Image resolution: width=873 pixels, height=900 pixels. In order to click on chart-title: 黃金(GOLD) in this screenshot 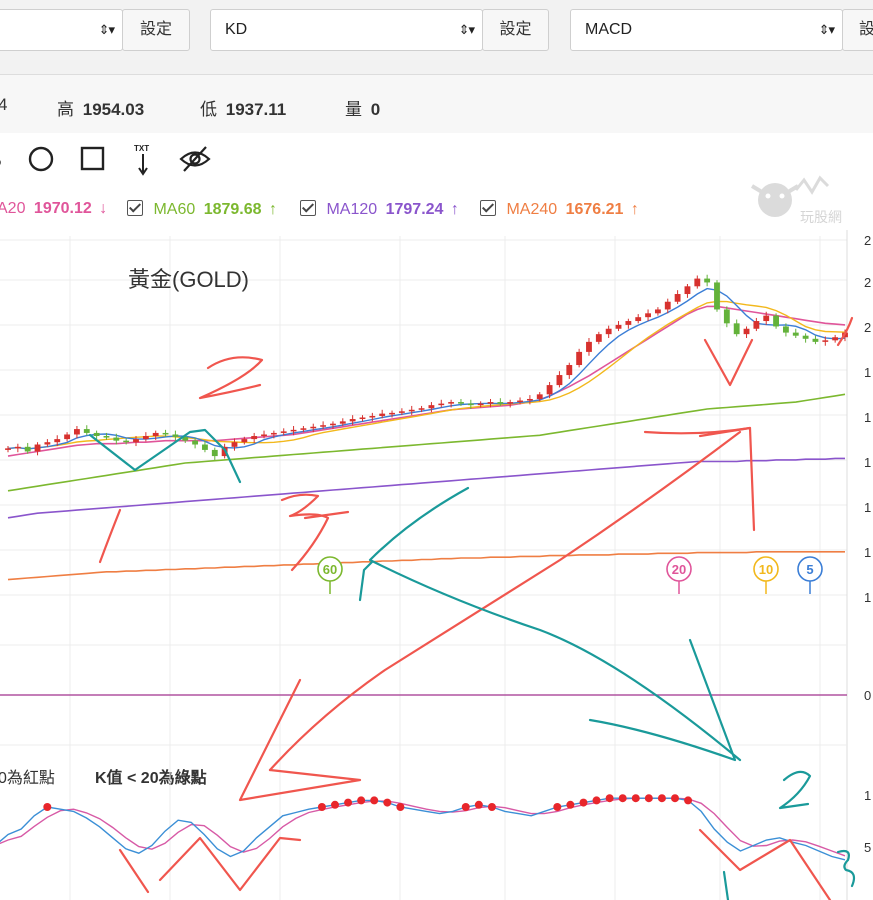, I will do `click(188, 279)`.